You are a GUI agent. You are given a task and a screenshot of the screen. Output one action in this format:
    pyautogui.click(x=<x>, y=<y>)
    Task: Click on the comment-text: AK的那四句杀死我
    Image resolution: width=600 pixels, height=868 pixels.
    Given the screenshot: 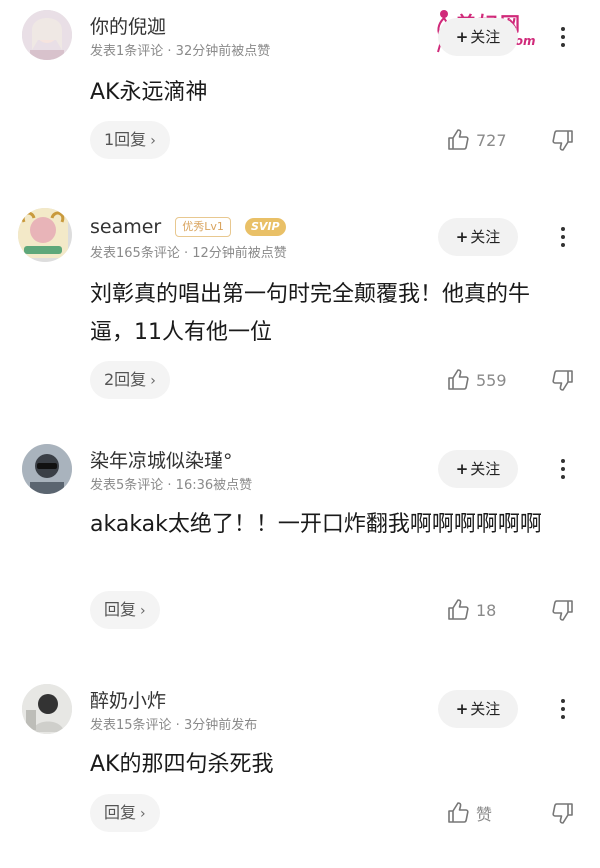 What is the action you would take?
    pyautogui.click(x=182, y=764)
    